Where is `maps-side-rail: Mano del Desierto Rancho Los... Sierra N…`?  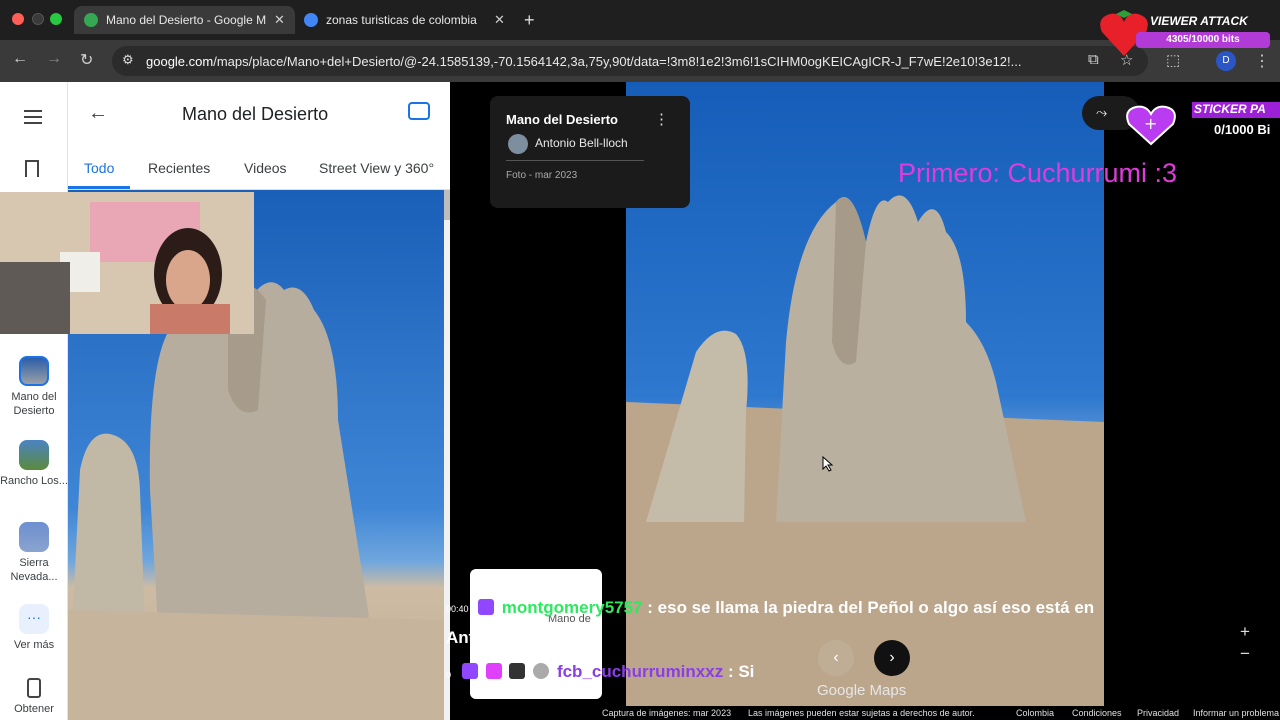 maps-side-rail: Mano del Desierto Rancho Los... Sierra N… is located at coordinates (34, 401).